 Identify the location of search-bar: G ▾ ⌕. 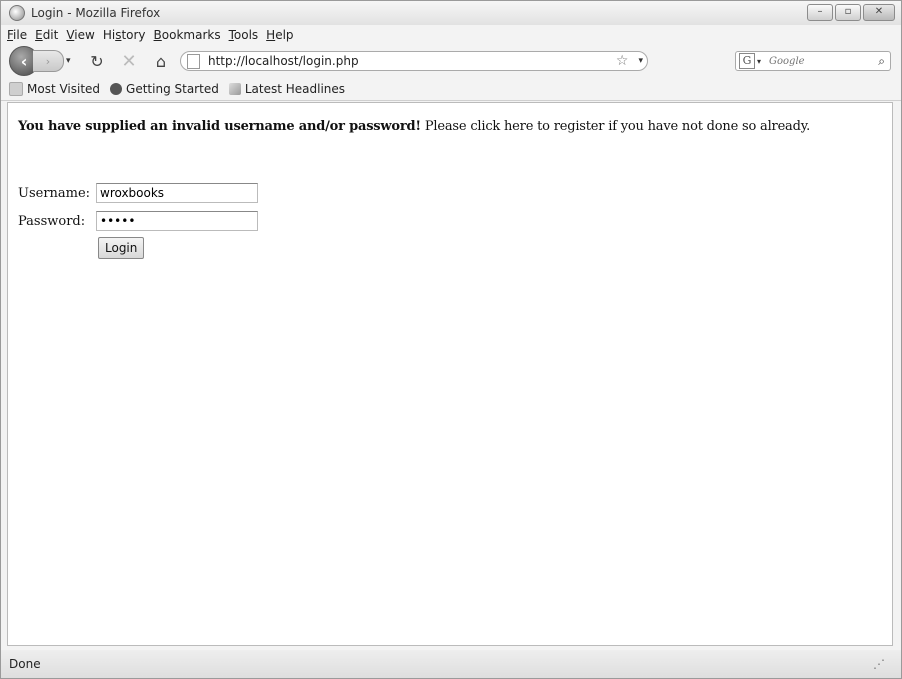
(813, 61).